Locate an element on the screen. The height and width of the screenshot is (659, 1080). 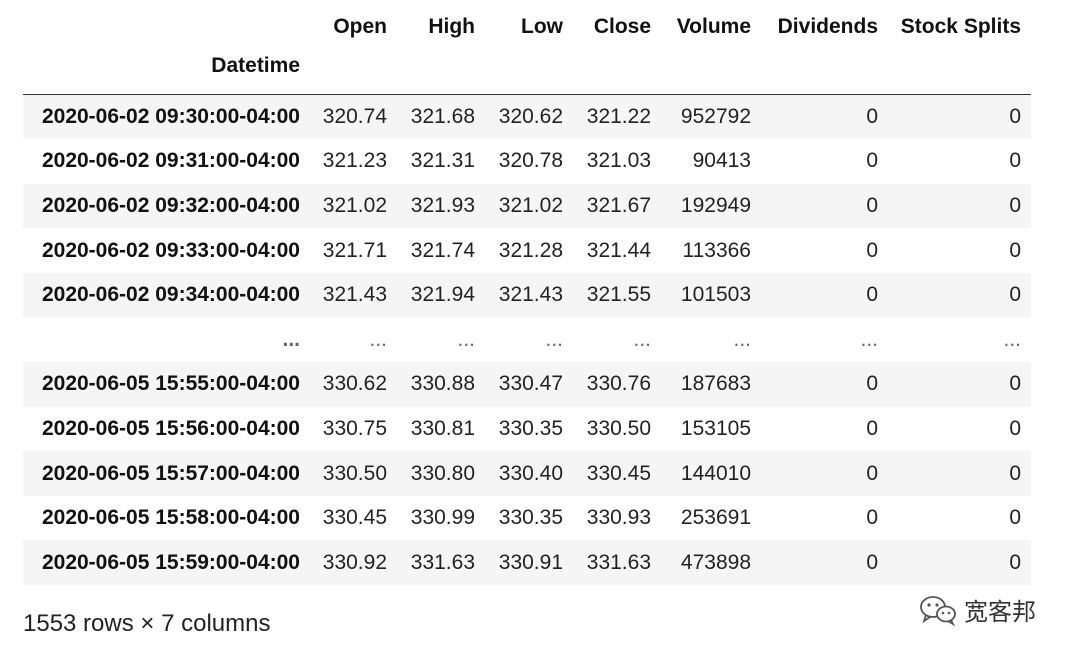
row-index: 2020-06-05 15:57:00-04:00 is located at coordinates (170, 473).